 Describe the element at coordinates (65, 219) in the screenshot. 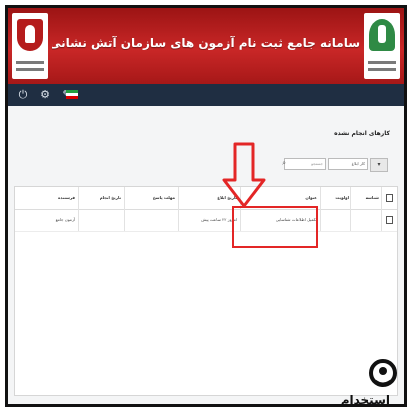

I see `row-sender: آزمون جامع` at that location.